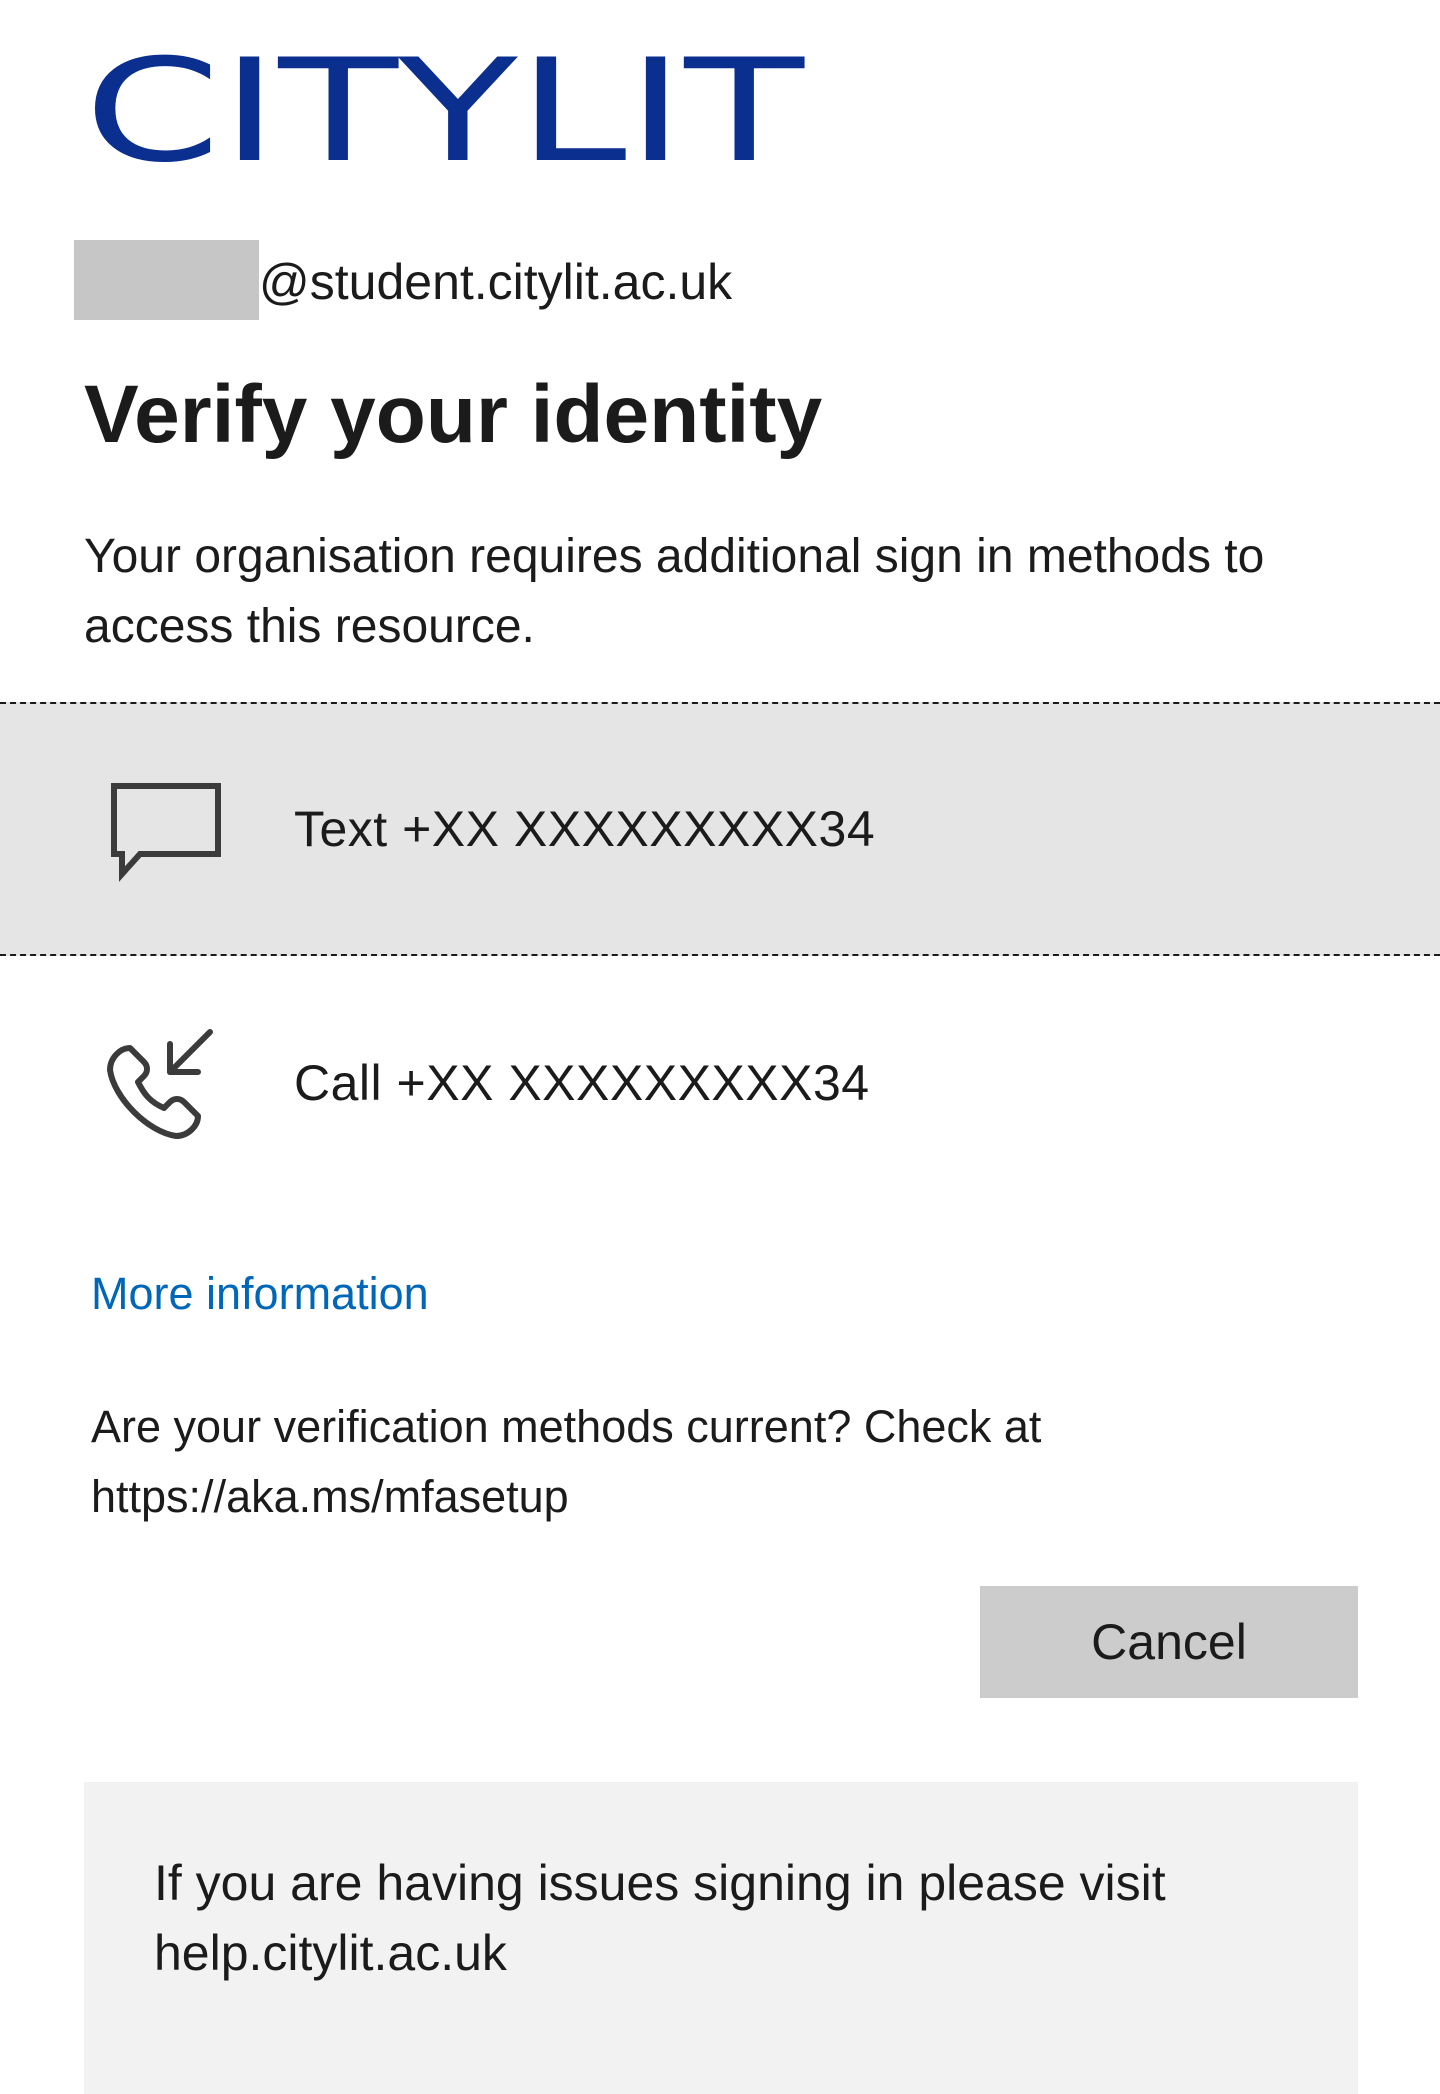  Describe the element at coordinates (585, 829) in the screenshot. I see `method-label-text: Text +XX XXXXXXXXX34` at that location.